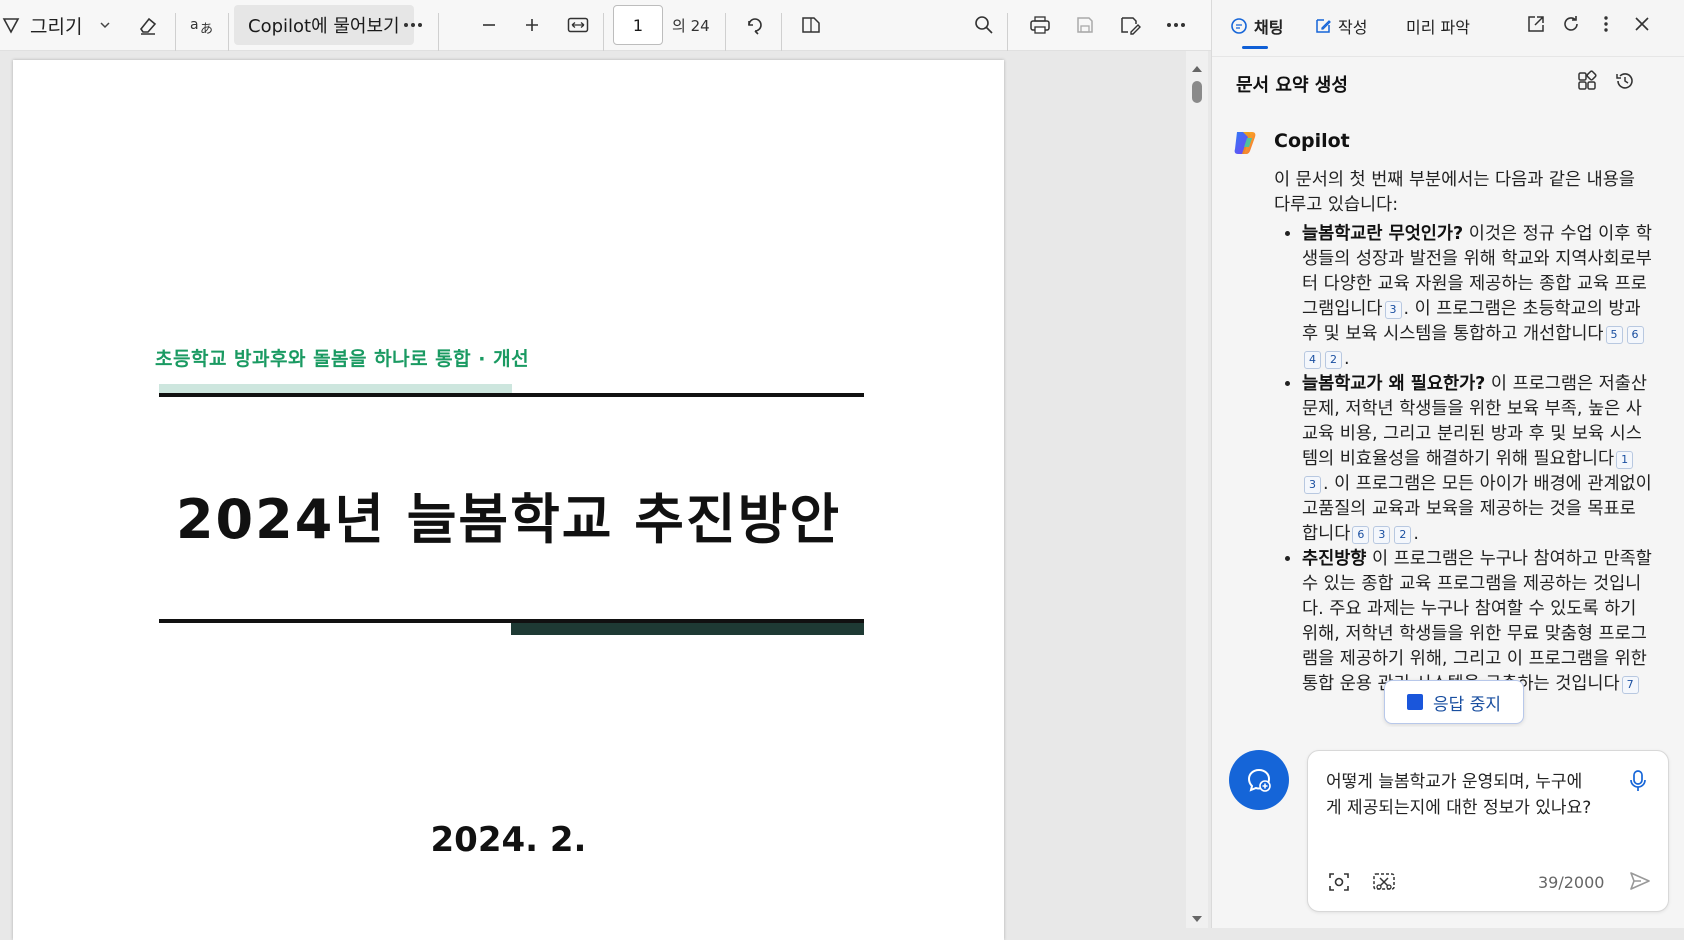 The height and width of the screenshot is (940, 1684). Describe the element at coordinates (1334, 559) in the screenshot. I see `bullet-heading: 추진방향` at that location.